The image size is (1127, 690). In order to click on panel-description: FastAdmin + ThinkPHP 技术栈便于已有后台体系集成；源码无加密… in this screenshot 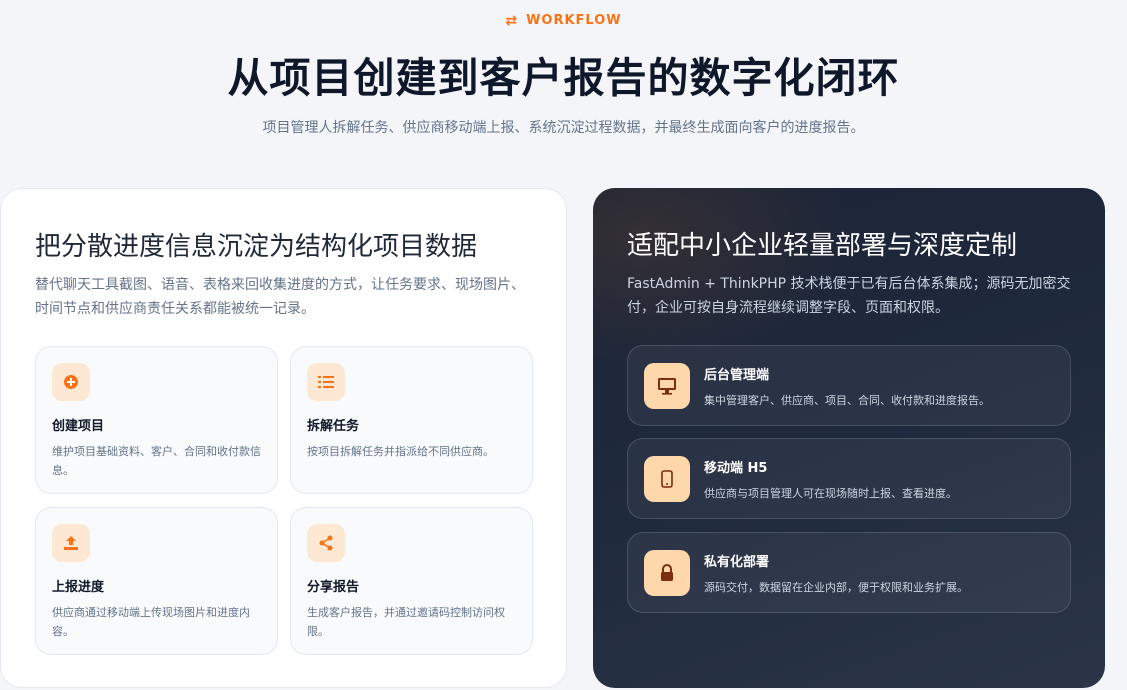, I will do `click(849, 296)`.